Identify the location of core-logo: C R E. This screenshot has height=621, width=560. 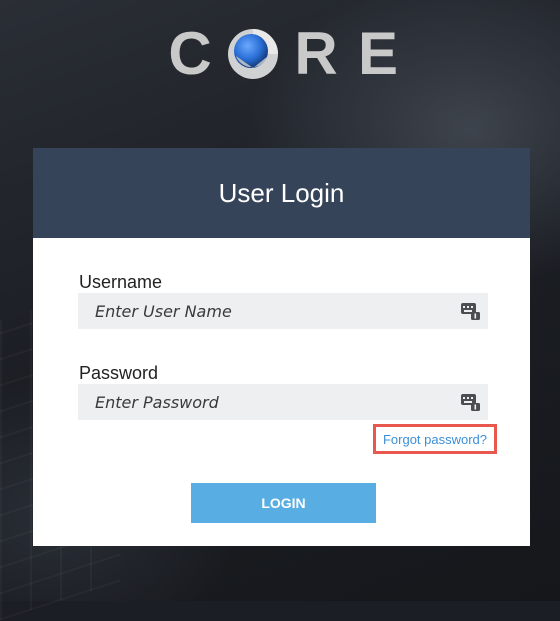
(284, 53).